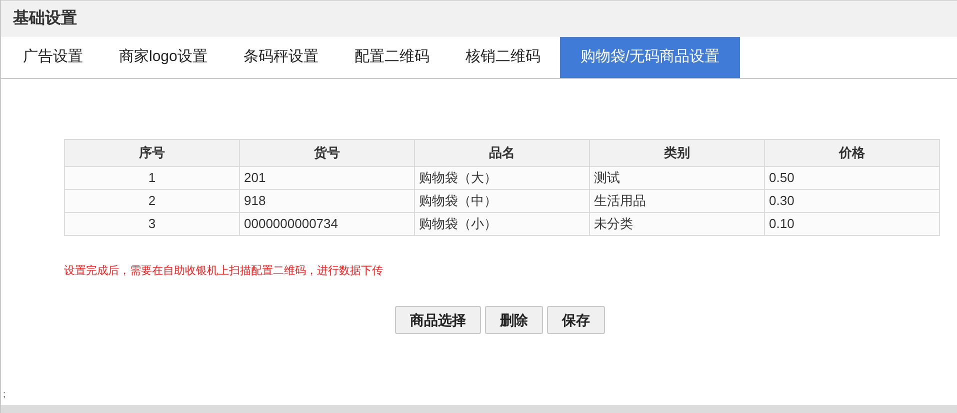  What do you see at coordinates (438, 320) in the screenshot?
I see `action-button: 商品选择` at bounding box center [438, 320].